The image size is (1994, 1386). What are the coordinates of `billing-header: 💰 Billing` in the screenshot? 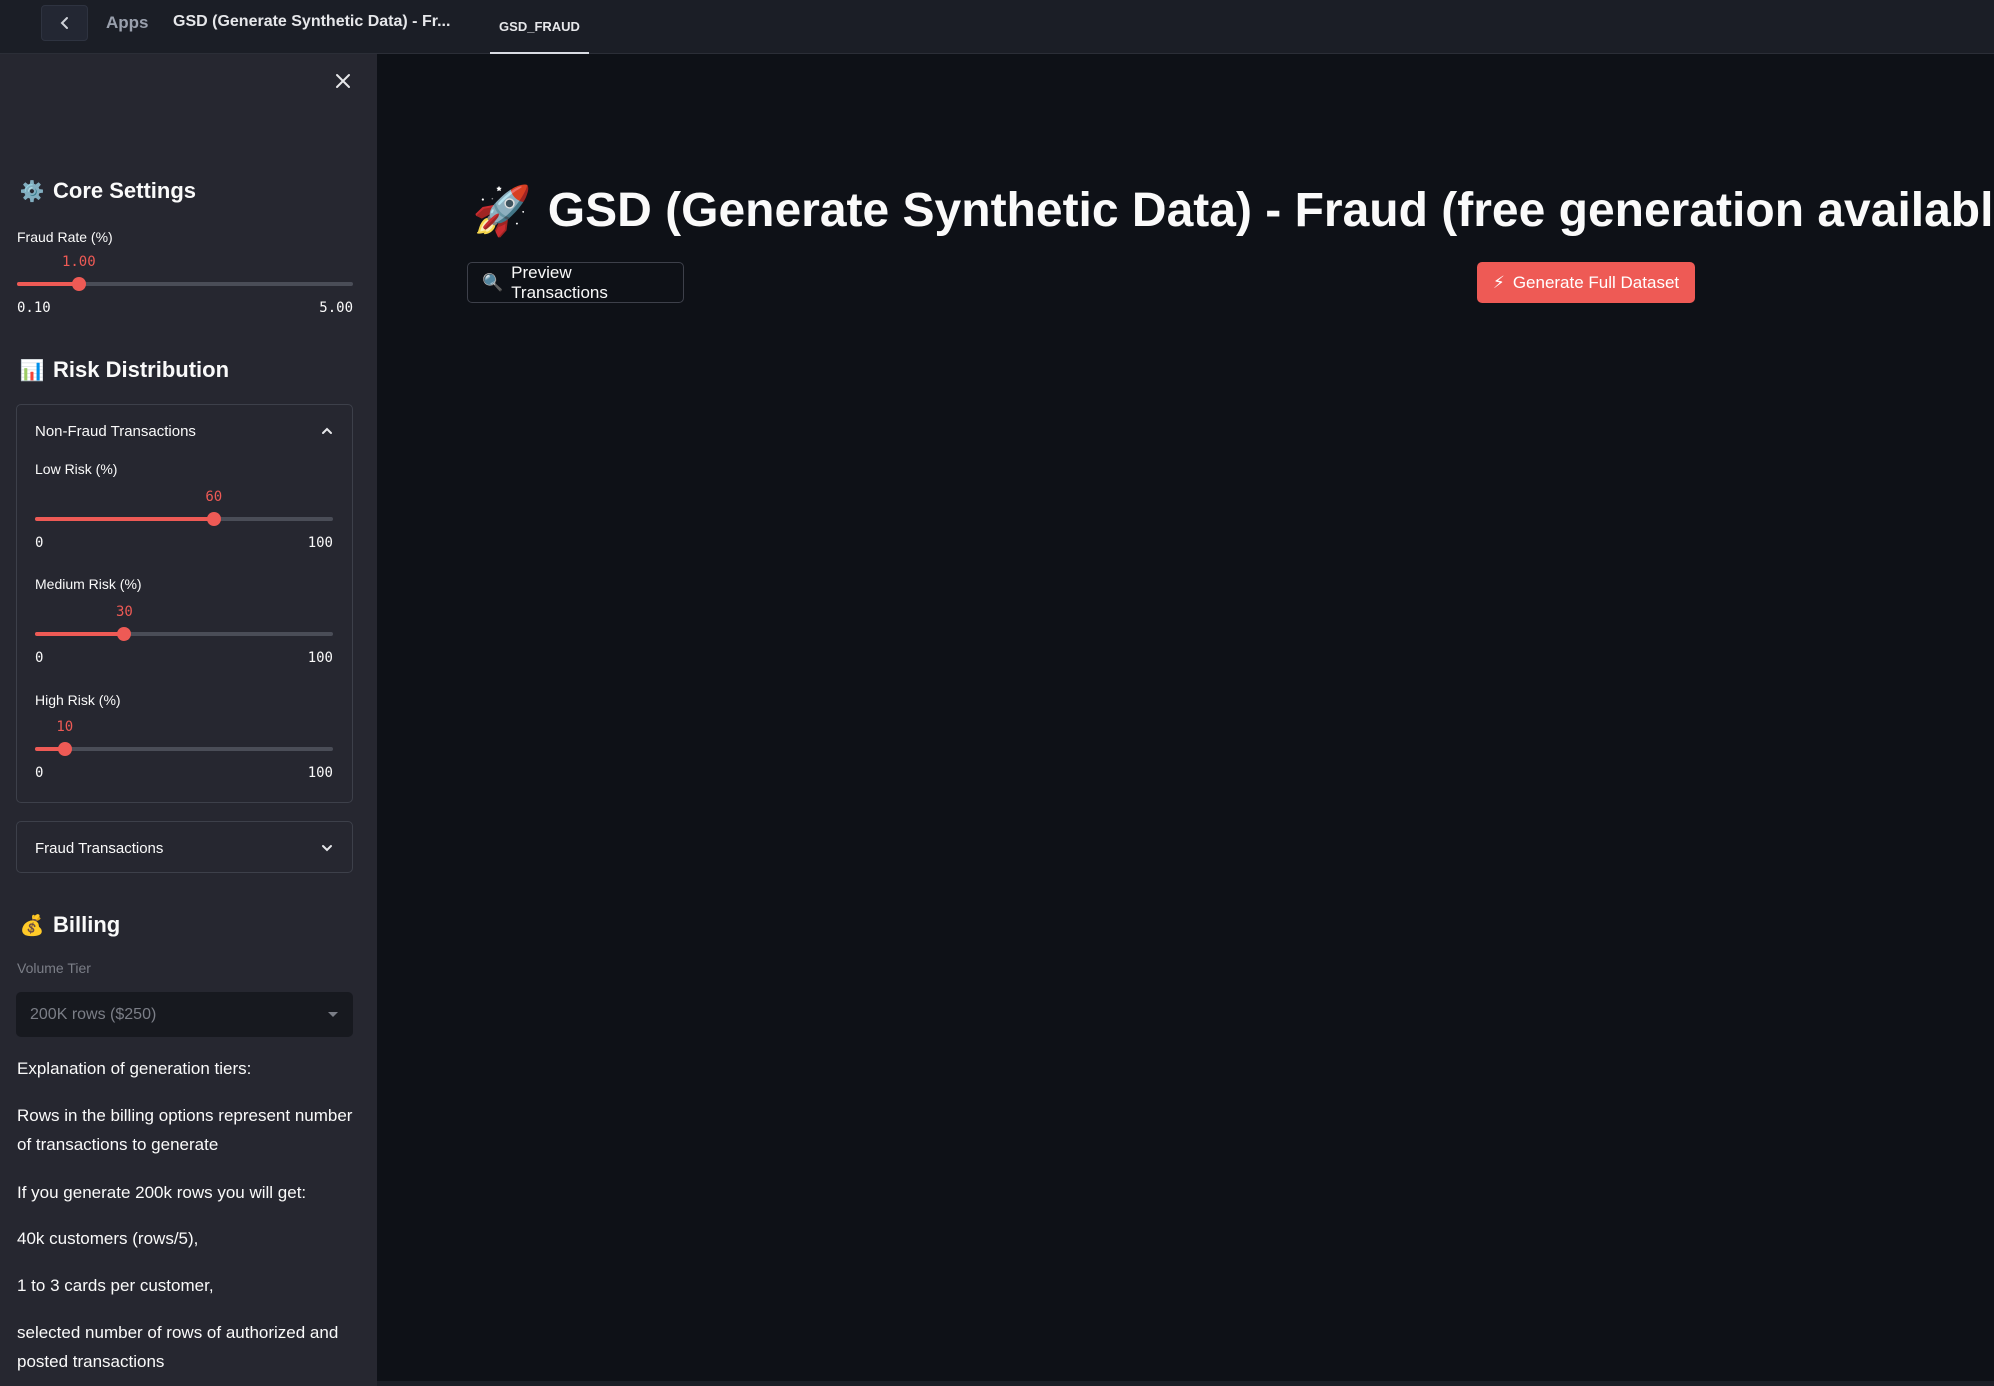 It's located at (70, 925).